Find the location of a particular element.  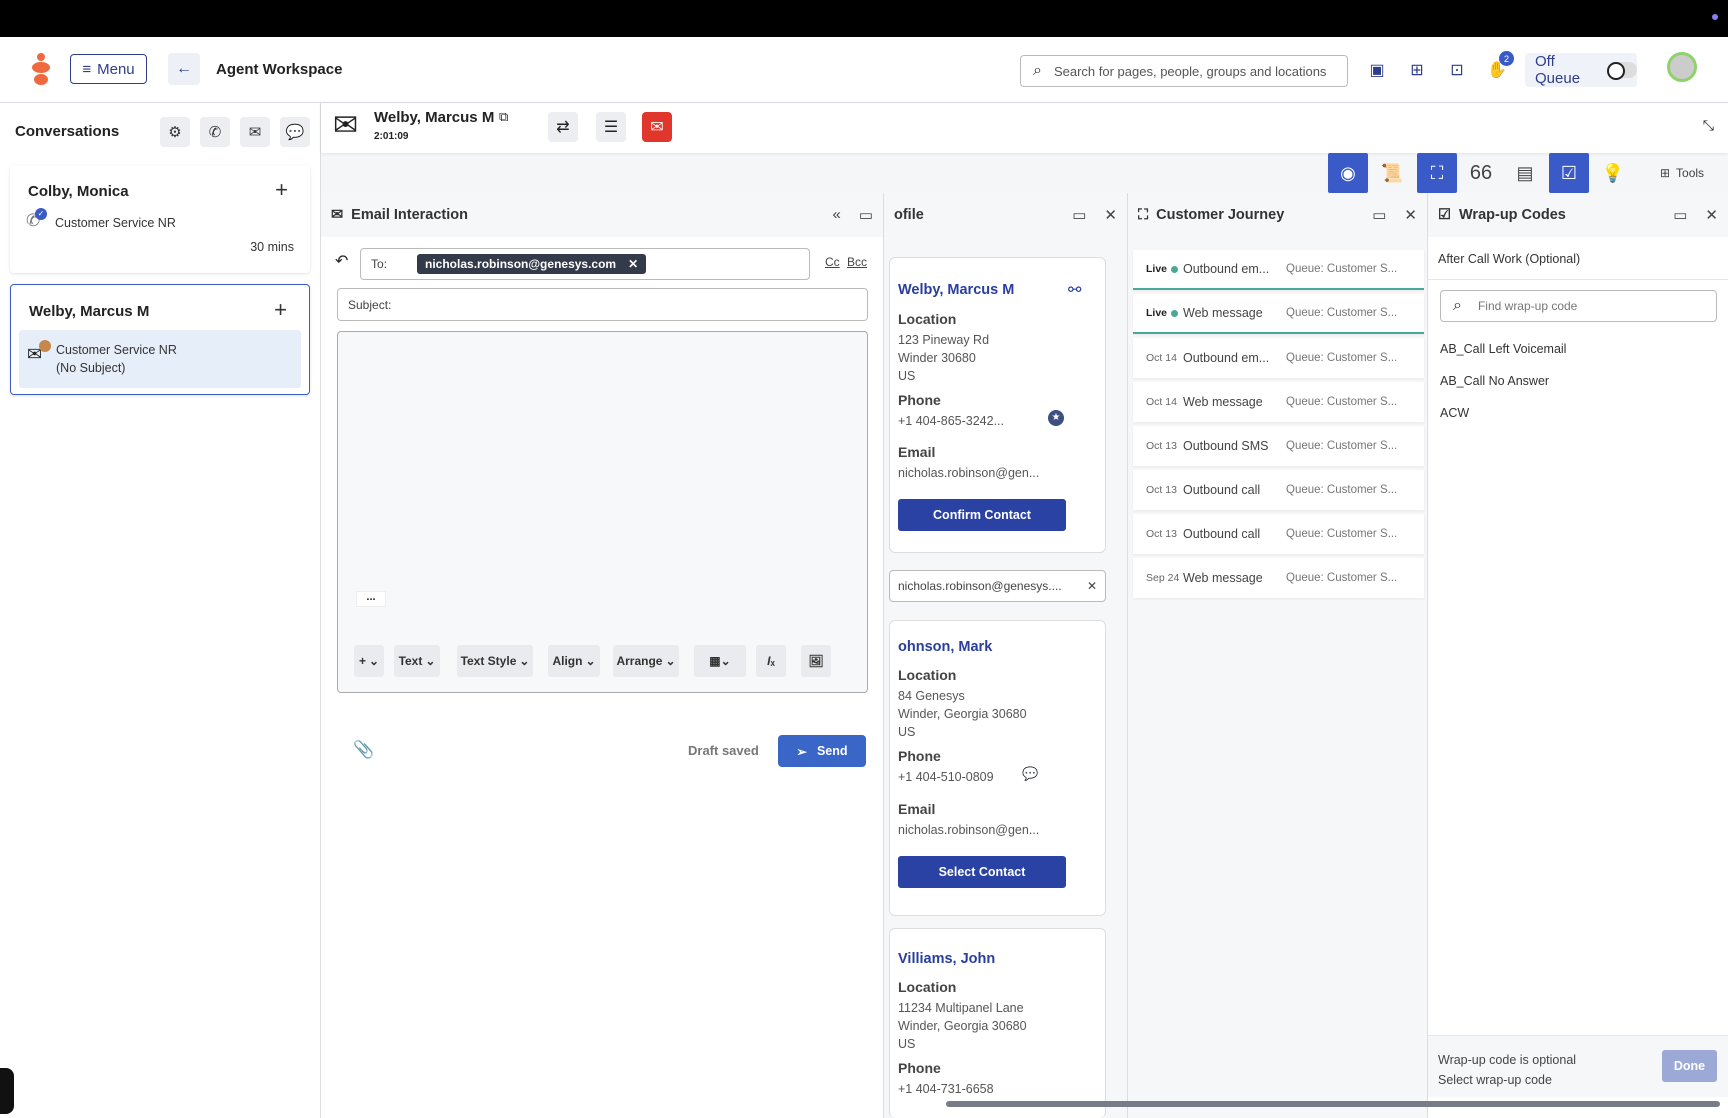

map-icon: ⛶ is located at coordinates (1437, 172).